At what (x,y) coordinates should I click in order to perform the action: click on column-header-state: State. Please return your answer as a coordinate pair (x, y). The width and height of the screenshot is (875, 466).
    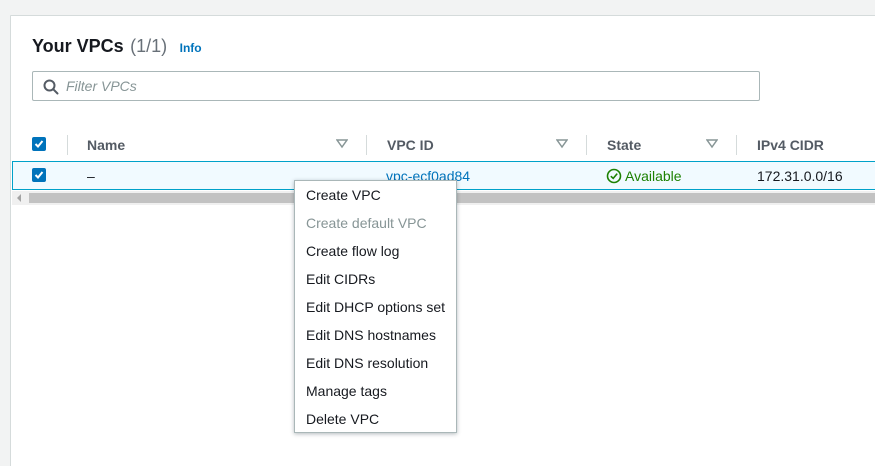
    Looking at the image, I should click on (624, 145).